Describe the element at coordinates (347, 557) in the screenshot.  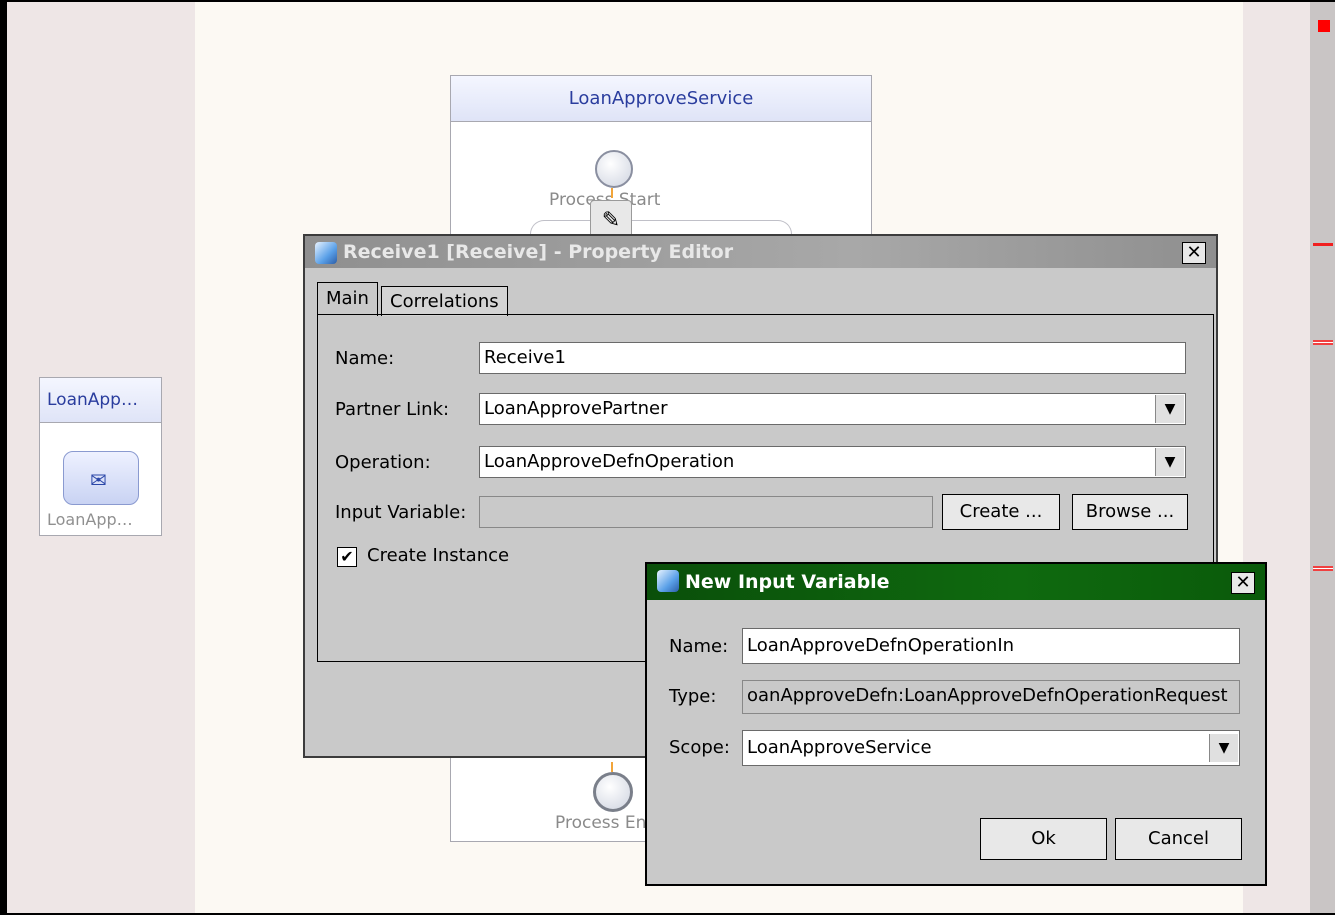
I see `create-instance-checkbox: ✔` at that location.